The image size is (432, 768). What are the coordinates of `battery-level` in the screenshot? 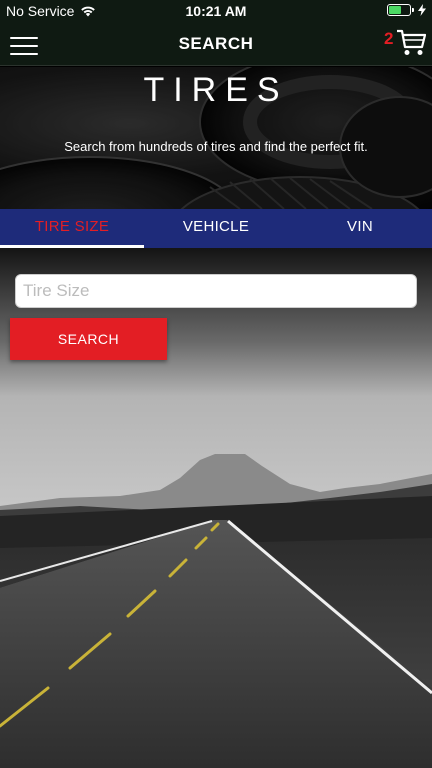 It's located at (395, 10).